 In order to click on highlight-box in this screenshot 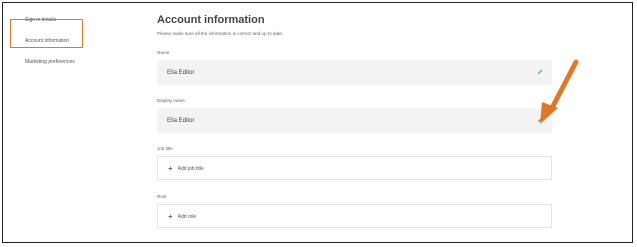, I will do `click(46, 33)`.